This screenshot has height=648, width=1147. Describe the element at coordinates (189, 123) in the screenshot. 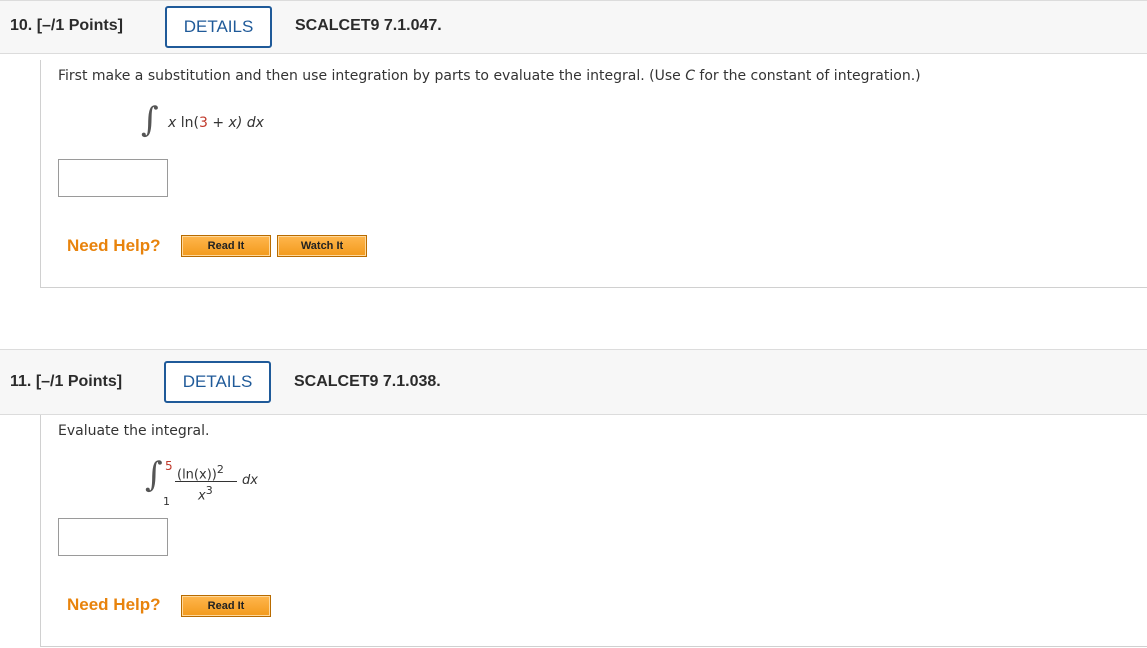

I see `integrand-ln: ln(` at that location.